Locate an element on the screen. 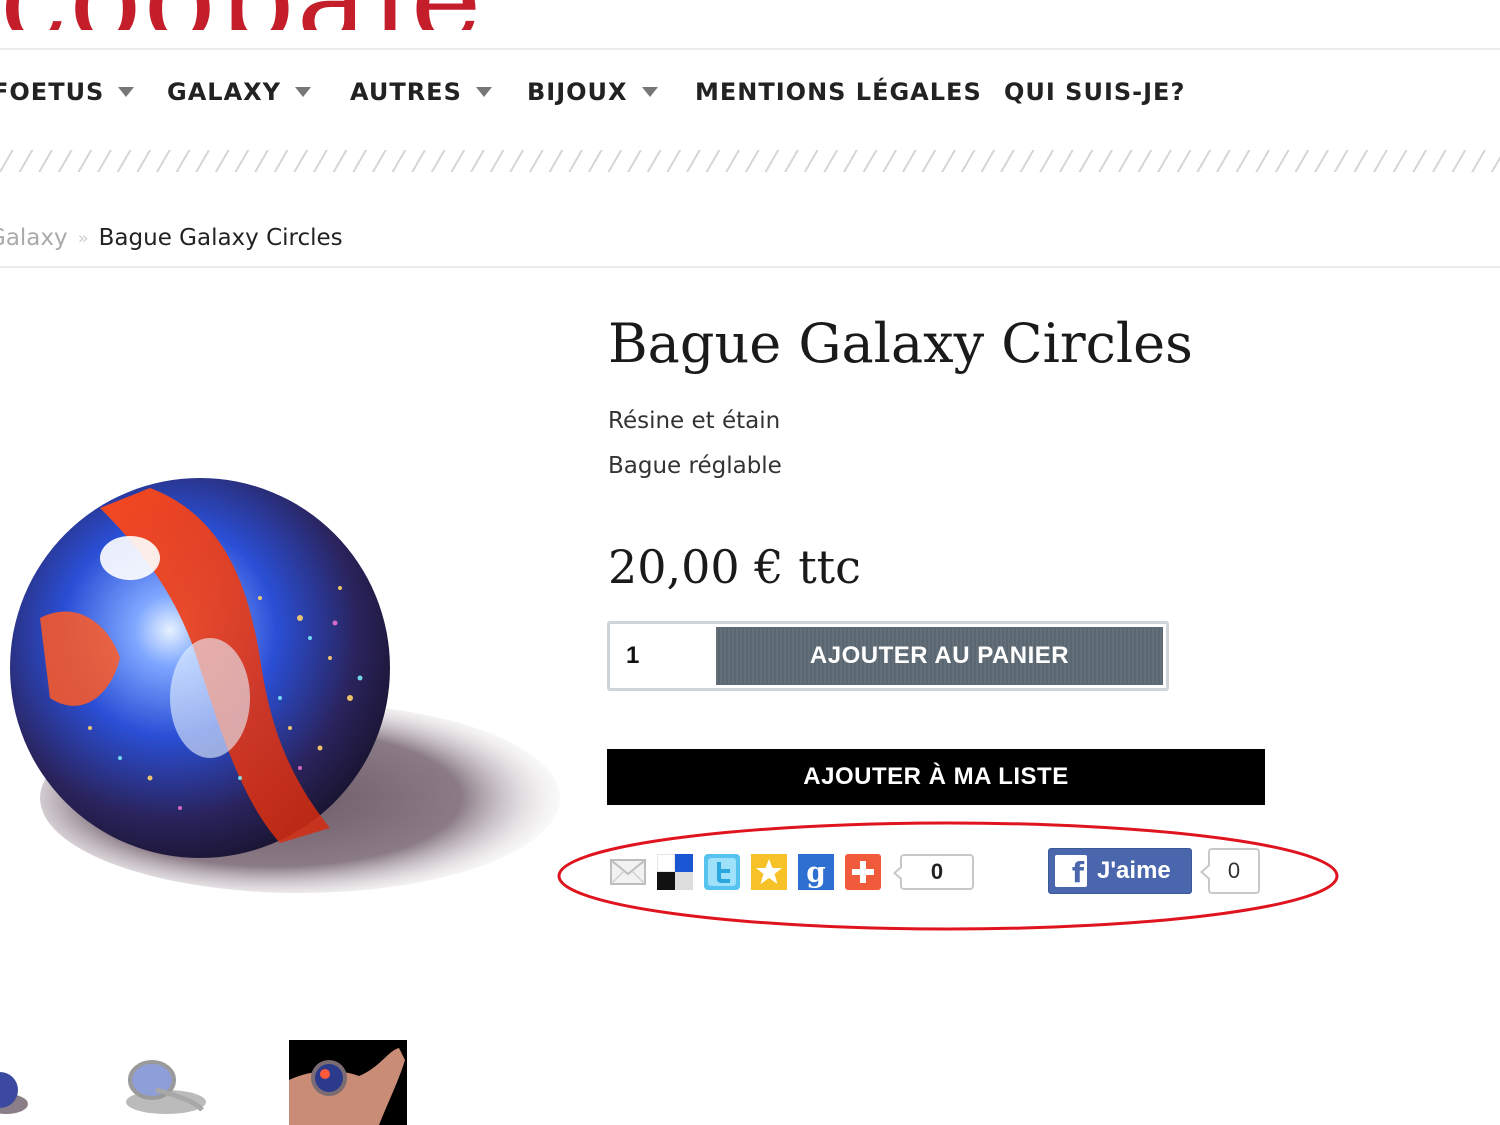 The width and height of the screenshot is (1500, 1125). email-icon is located at coordinates (628, 872).